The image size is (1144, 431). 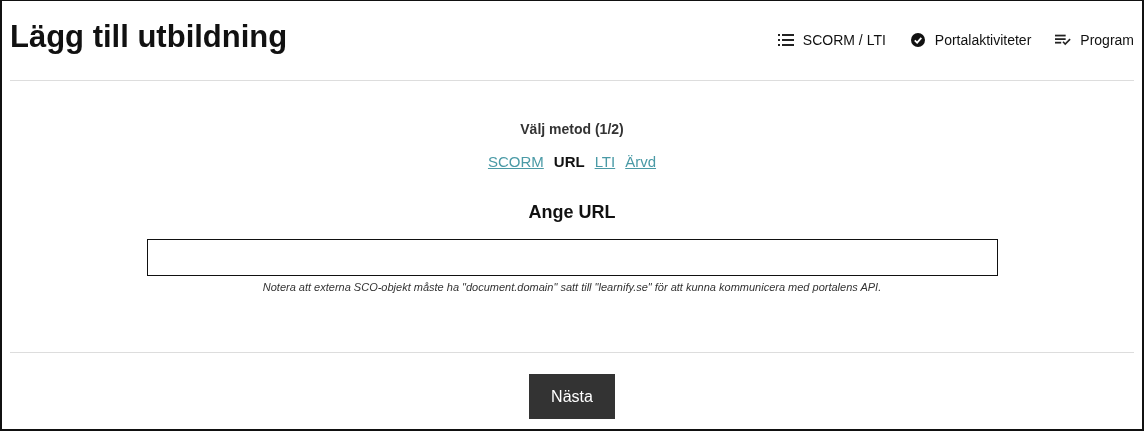 What do you see at coordinates (970, 40) in the screenshot?
I see `header-link: Portalaktiviteter` at bounding box center [970, 40].